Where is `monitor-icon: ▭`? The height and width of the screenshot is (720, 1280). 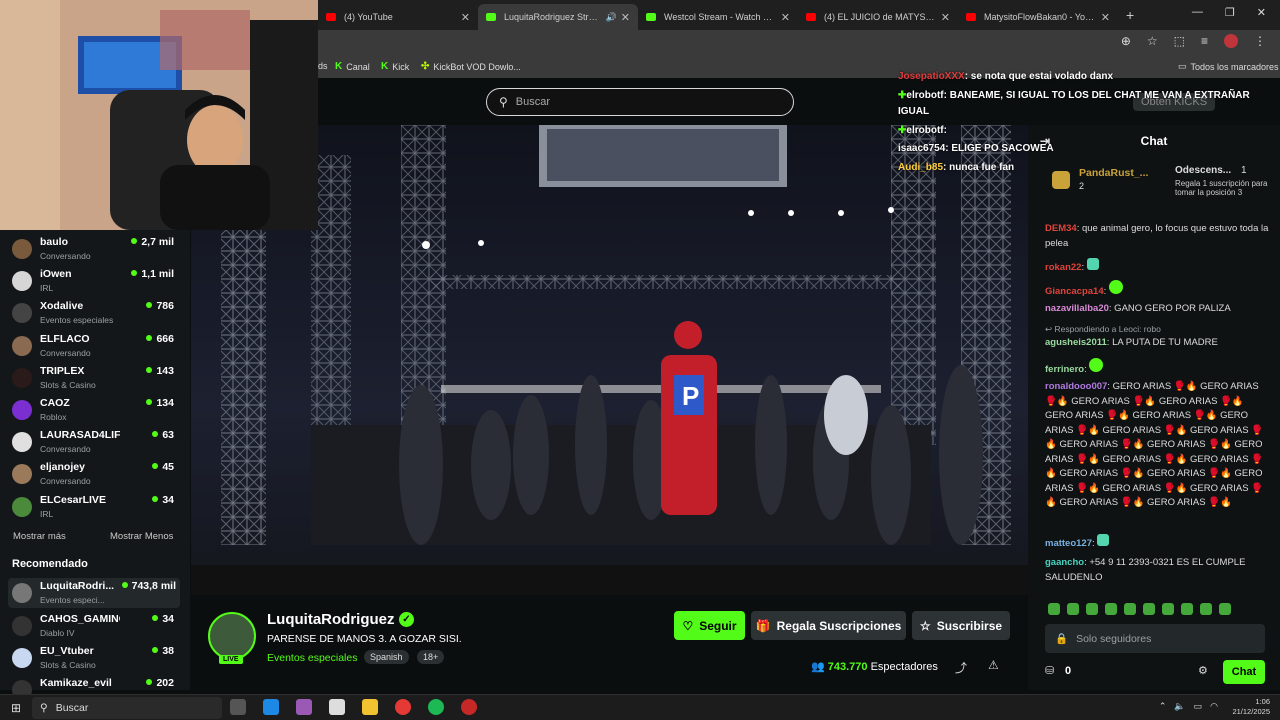 monitor-icon: ▭ is located at coordinates (1198, 706).